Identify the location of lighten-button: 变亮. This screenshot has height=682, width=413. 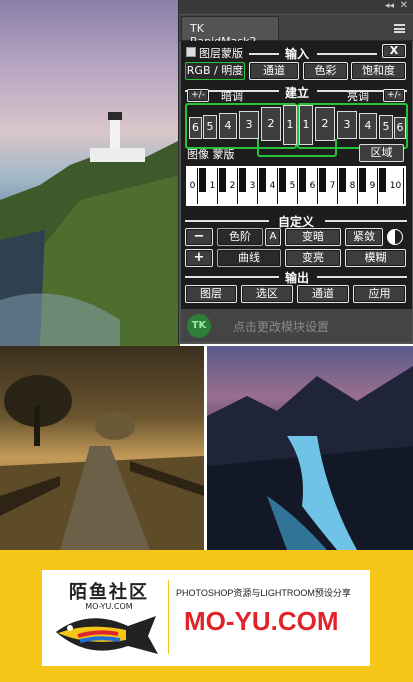
(313, 258).